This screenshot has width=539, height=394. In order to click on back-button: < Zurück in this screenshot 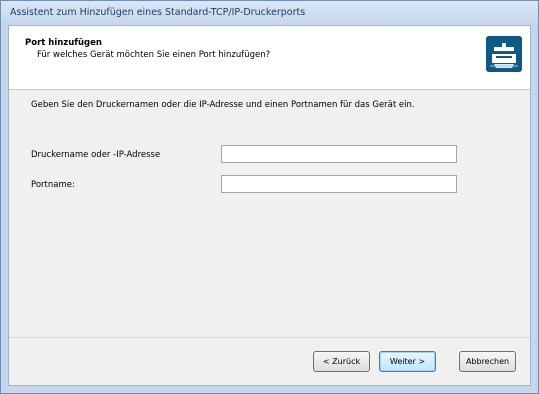, I will do `click(341, 361)`.